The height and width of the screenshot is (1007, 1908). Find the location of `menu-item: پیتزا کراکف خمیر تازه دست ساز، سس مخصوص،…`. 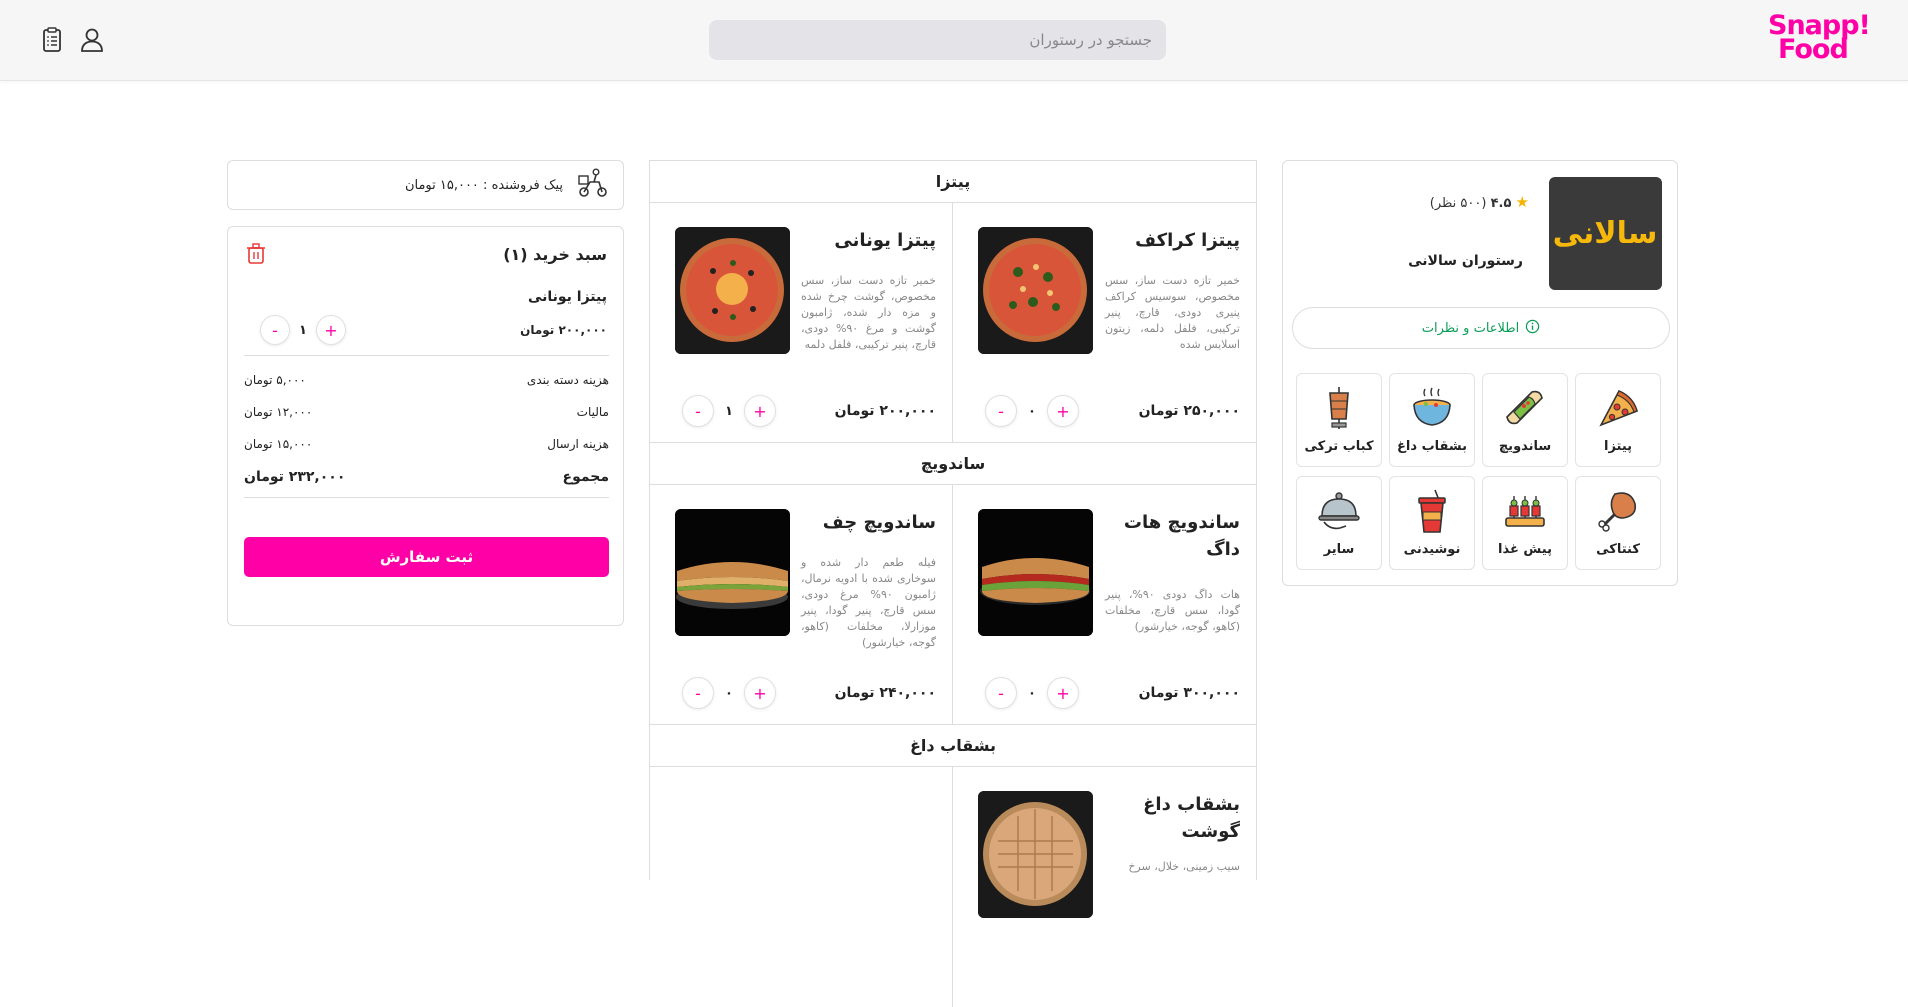

menu-item: پیتزا کراکف خمیر تازه دست ساز، سس مخصوص،… is located at coordinates (1104, 323).